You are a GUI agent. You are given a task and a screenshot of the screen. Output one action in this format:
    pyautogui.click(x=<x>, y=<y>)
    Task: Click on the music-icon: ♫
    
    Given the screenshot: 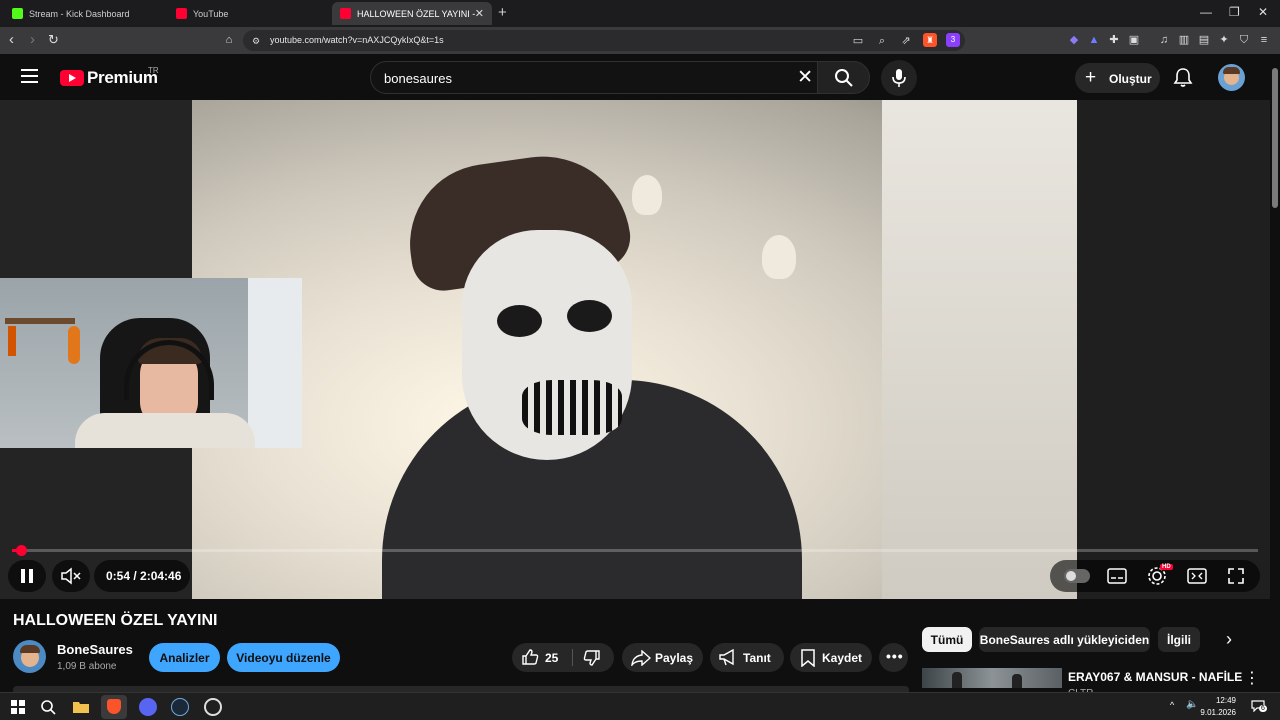 What is the action you would take?
    pyautogui.click(x=1164, y=40)
    